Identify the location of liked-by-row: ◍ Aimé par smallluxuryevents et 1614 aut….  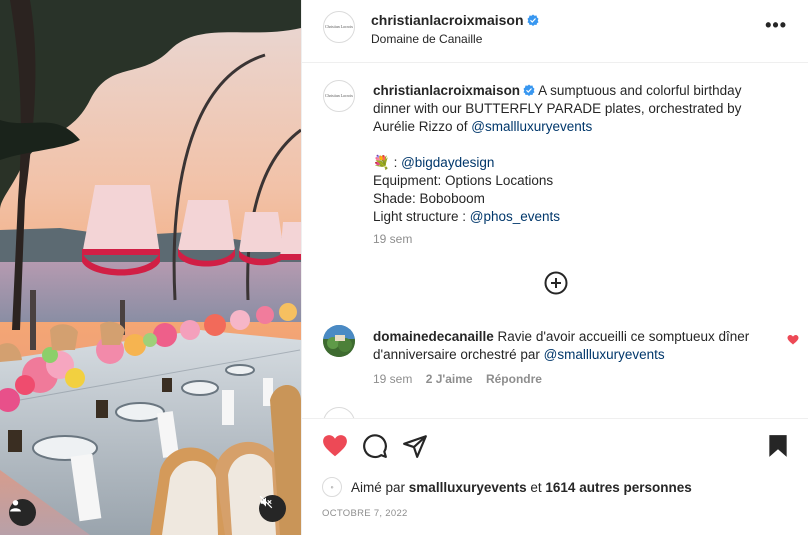
(507, 487).